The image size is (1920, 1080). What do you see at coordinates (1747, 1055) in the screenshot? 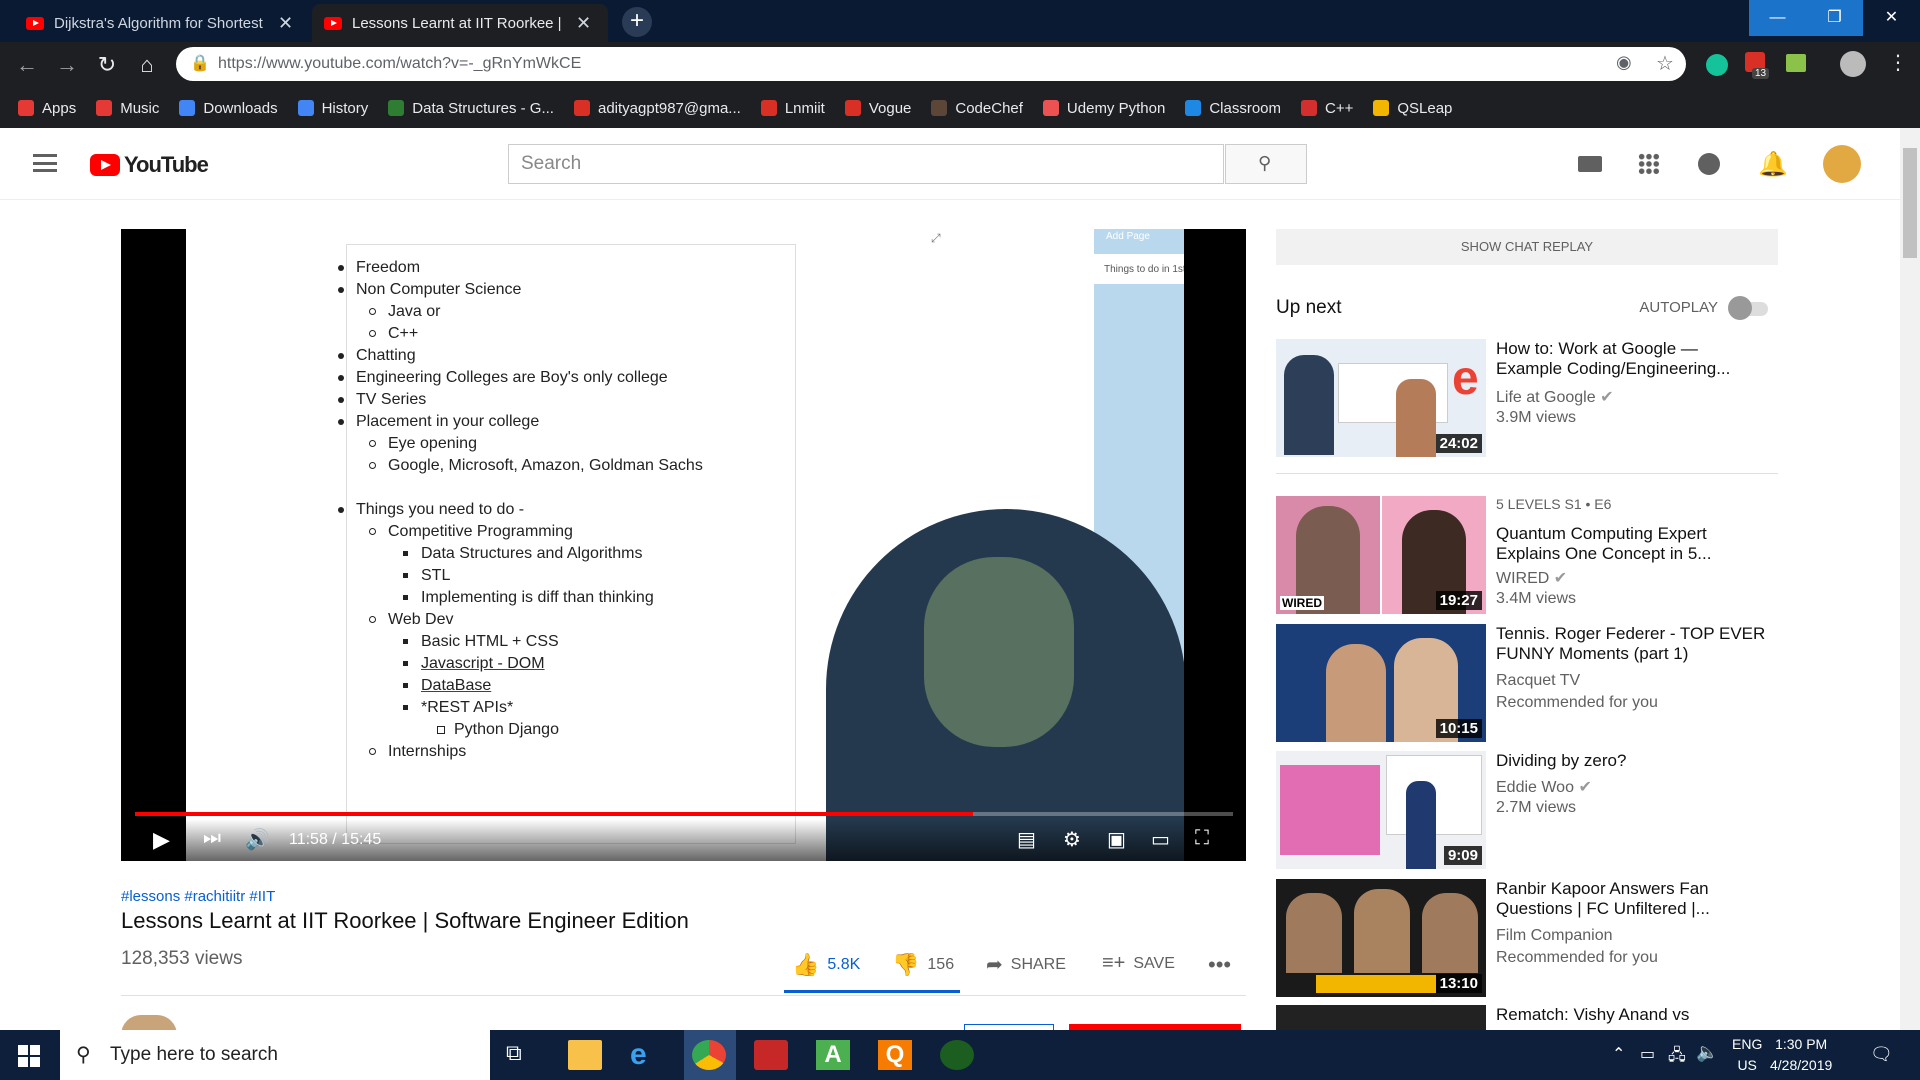
I see `input-language: ENG US` at bounding box center [1747, 1055].